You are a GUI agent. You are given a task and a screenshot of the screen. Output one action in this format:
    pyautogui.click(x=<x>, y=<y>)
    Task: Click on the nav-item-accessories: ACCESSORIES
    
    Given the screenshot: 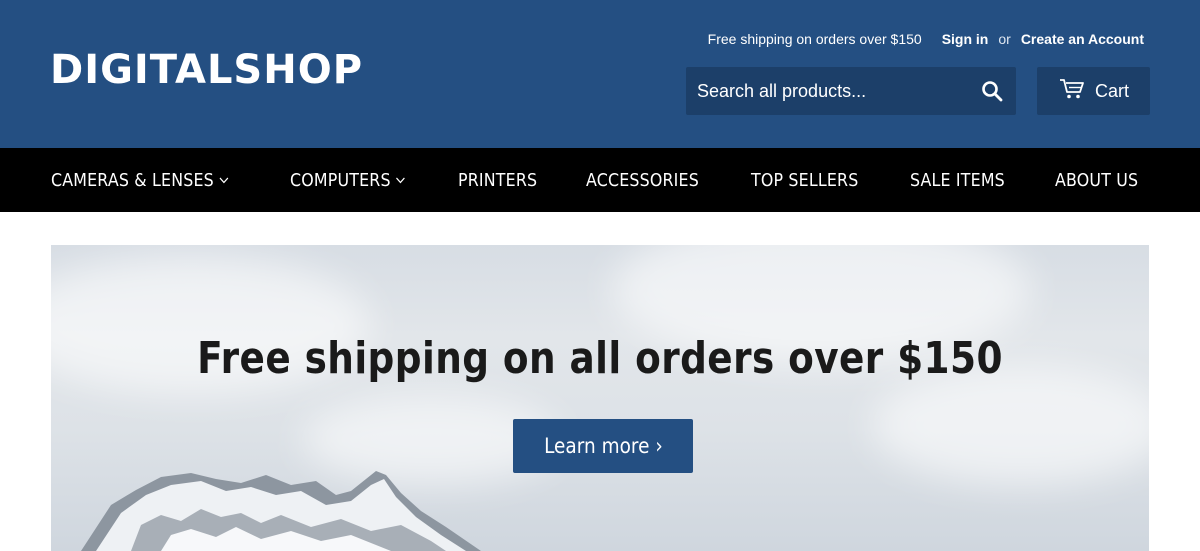 What is the action you would take?
    pyautogui.click(x=642, y=180)
    